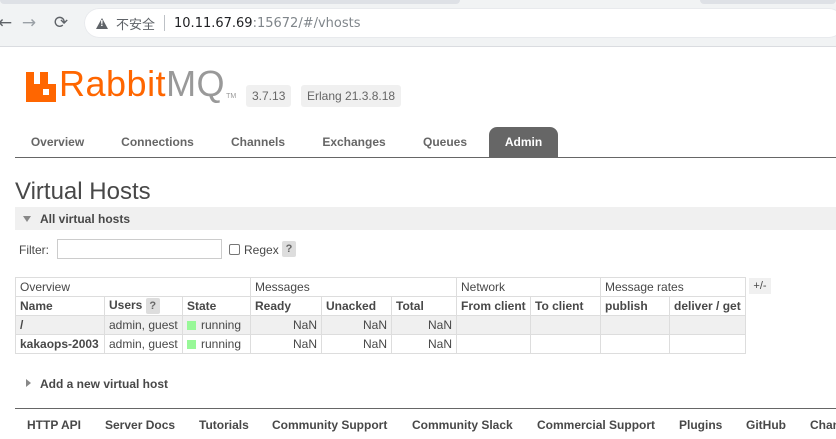  I want to click on address-separator, so click(165, 23).